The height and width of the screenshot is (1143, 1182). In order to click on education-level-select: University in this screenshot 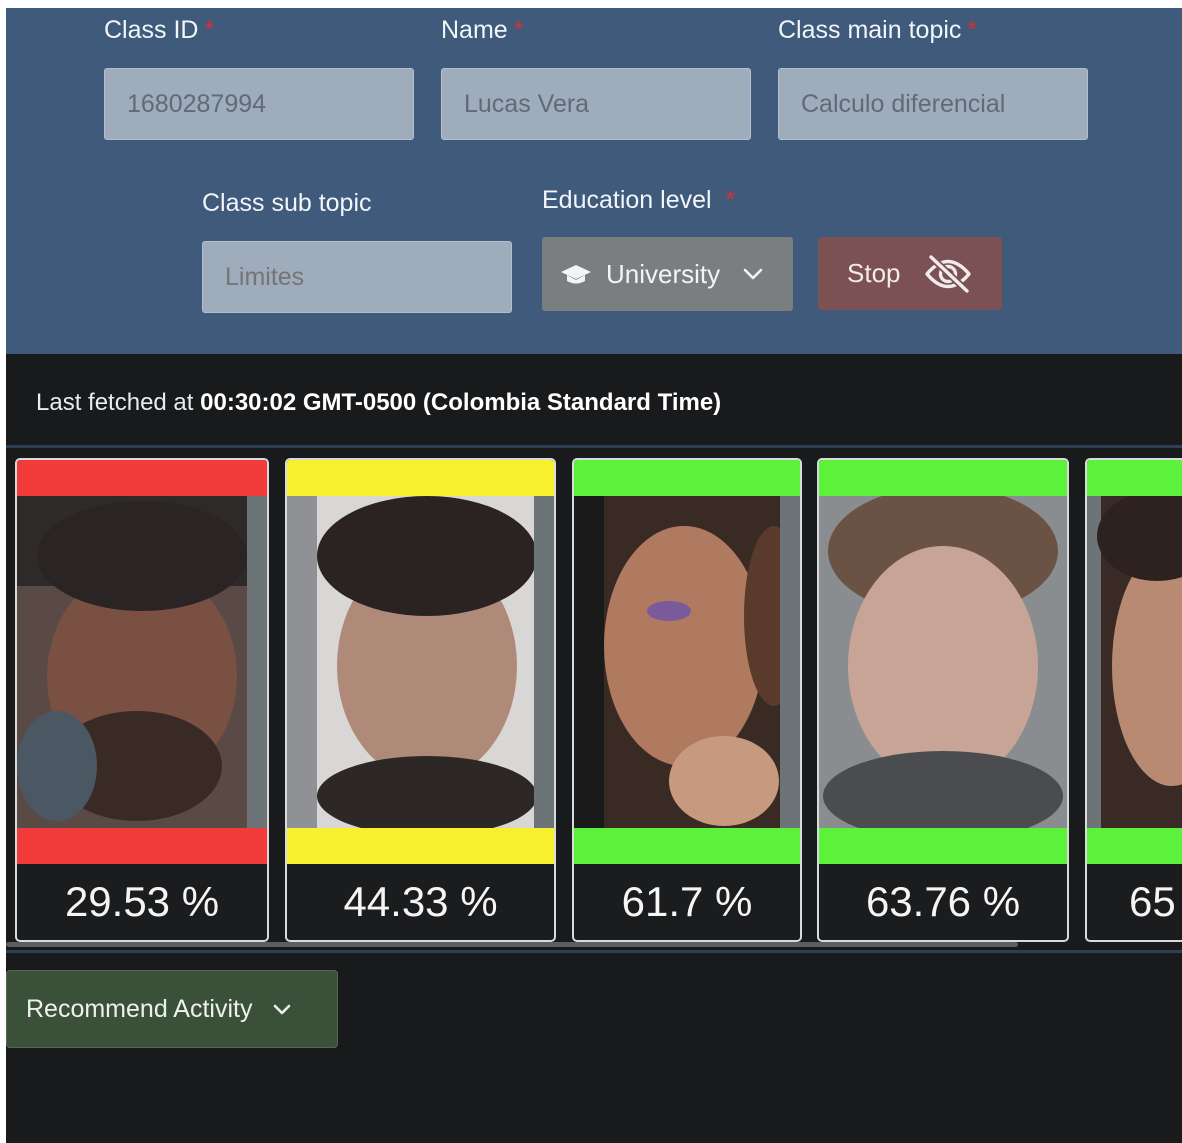, I will do `click(667, 274)`.